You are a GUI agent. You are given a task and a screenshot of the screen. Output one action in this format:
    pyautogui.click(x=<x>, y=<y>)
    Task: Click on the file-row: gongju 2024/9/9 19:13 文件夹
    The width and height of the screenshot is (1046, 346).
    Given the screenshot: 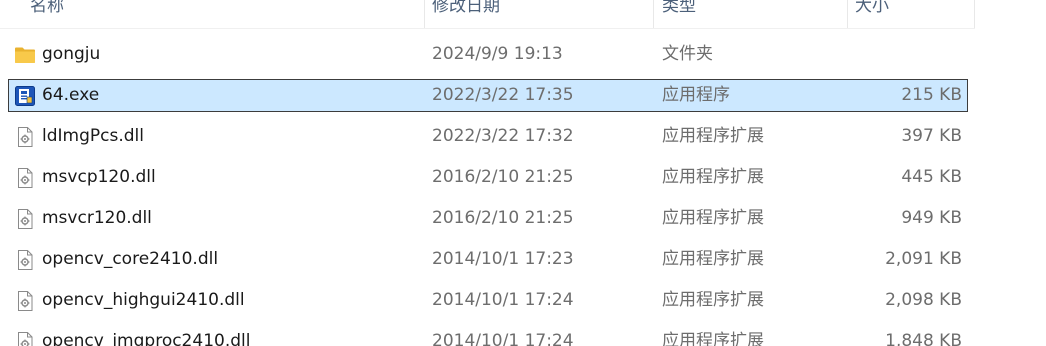 What is the action you would take?
    pyautogui.click(x=488, y=54)
    